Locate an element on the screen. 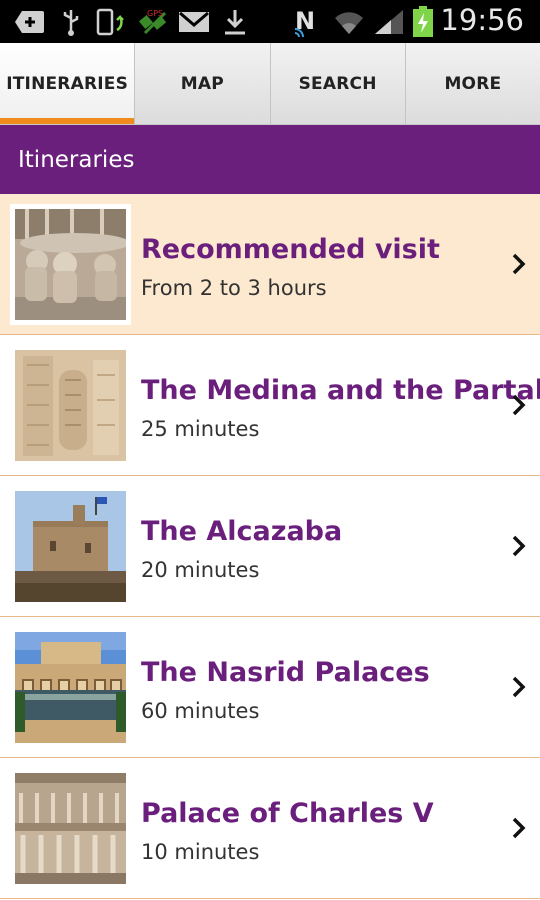 The width and height of the screenshot is (540, 900). usb-icon is located at coordinates (71, 22).